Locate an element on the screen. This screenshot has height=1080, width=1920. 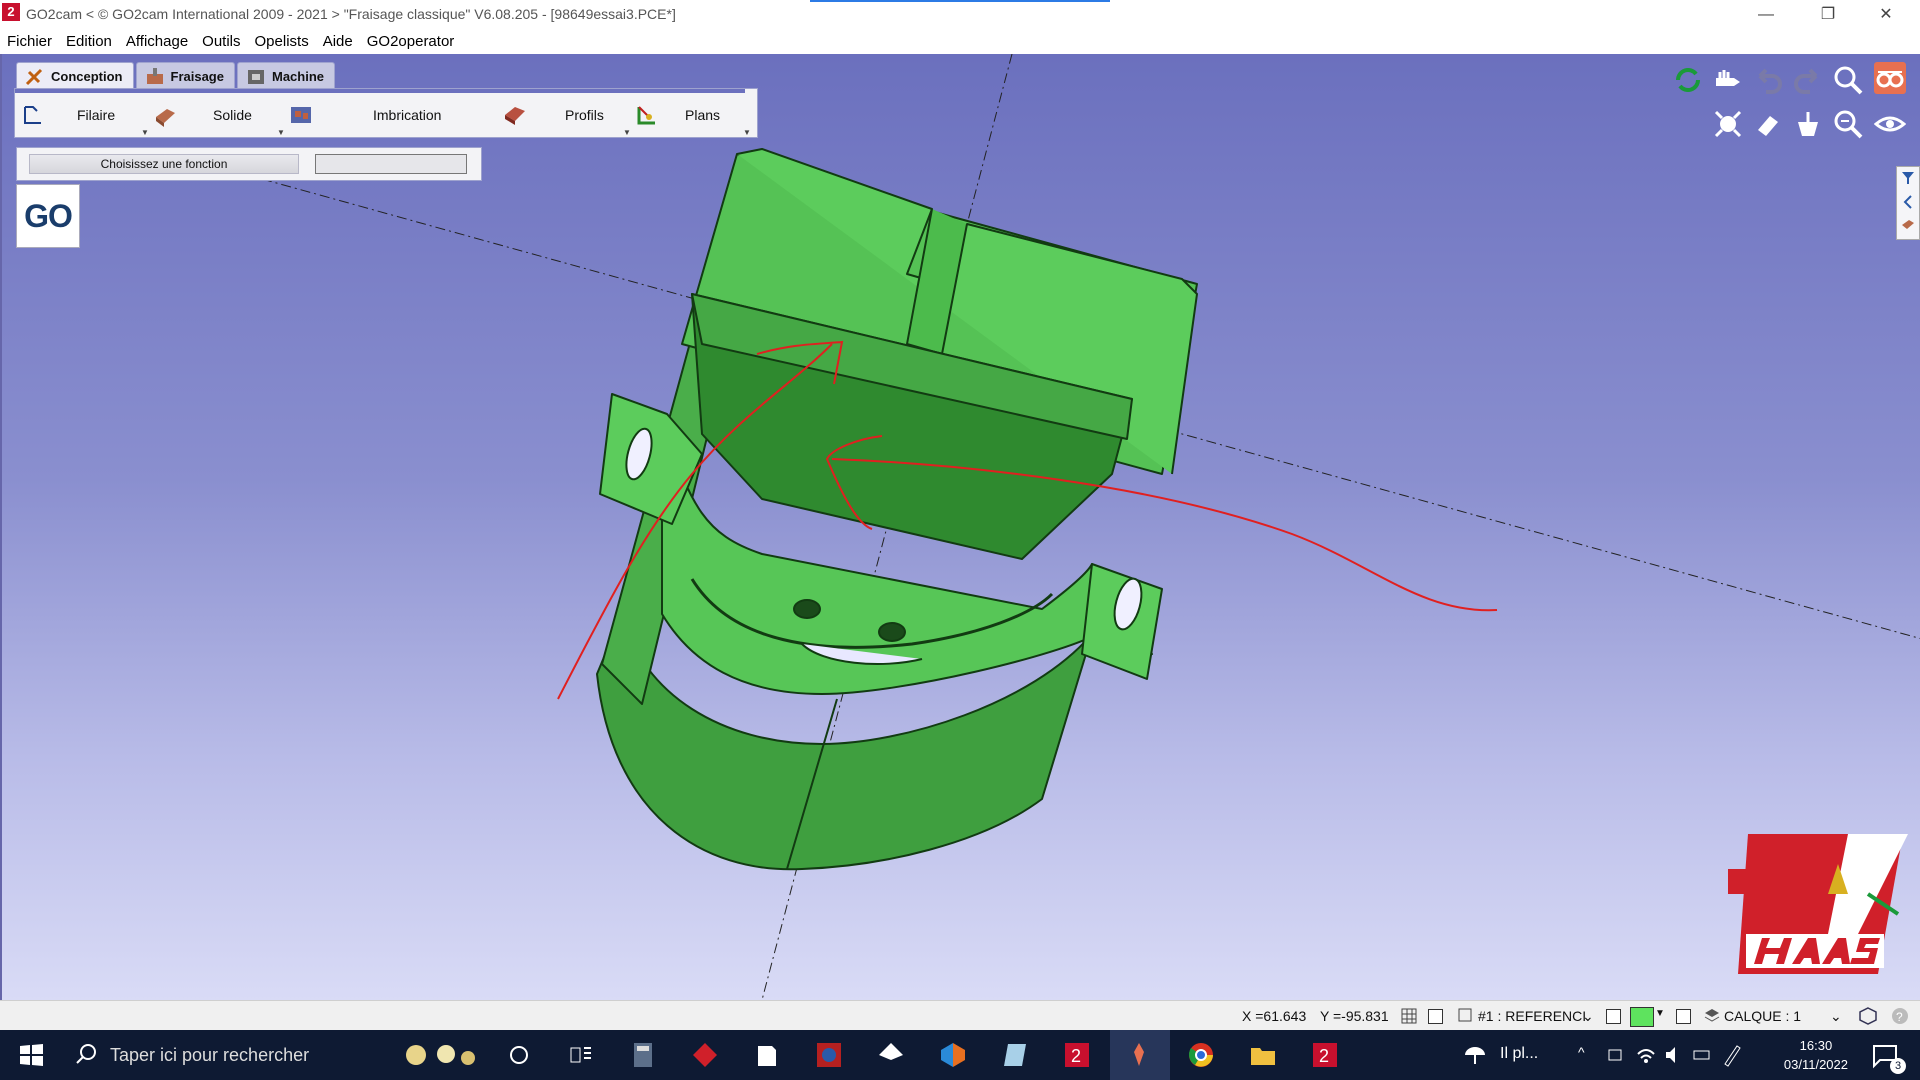
antivirus-icon is located at coordinates (705, 1055).